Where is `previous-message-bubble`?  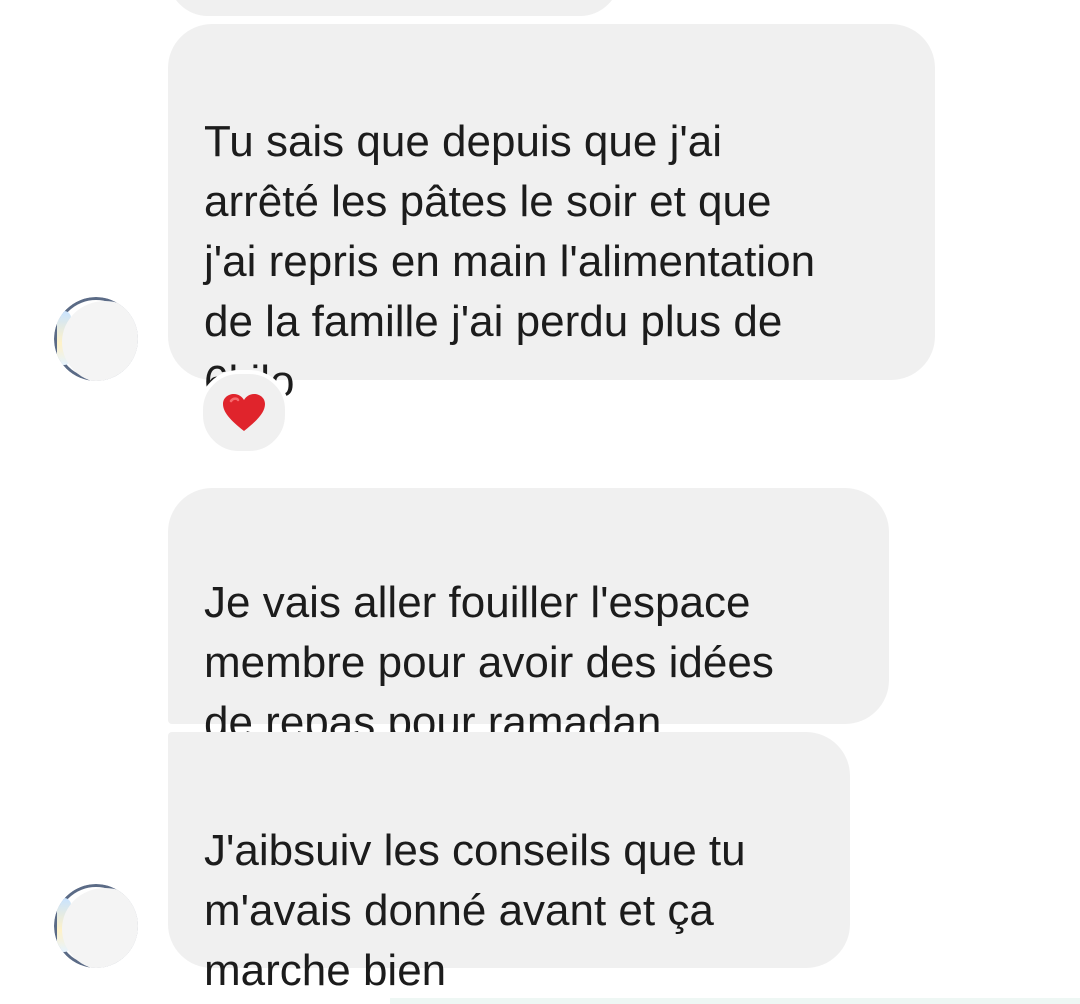
previous-message-bubble is located at coordinates (394, 8).